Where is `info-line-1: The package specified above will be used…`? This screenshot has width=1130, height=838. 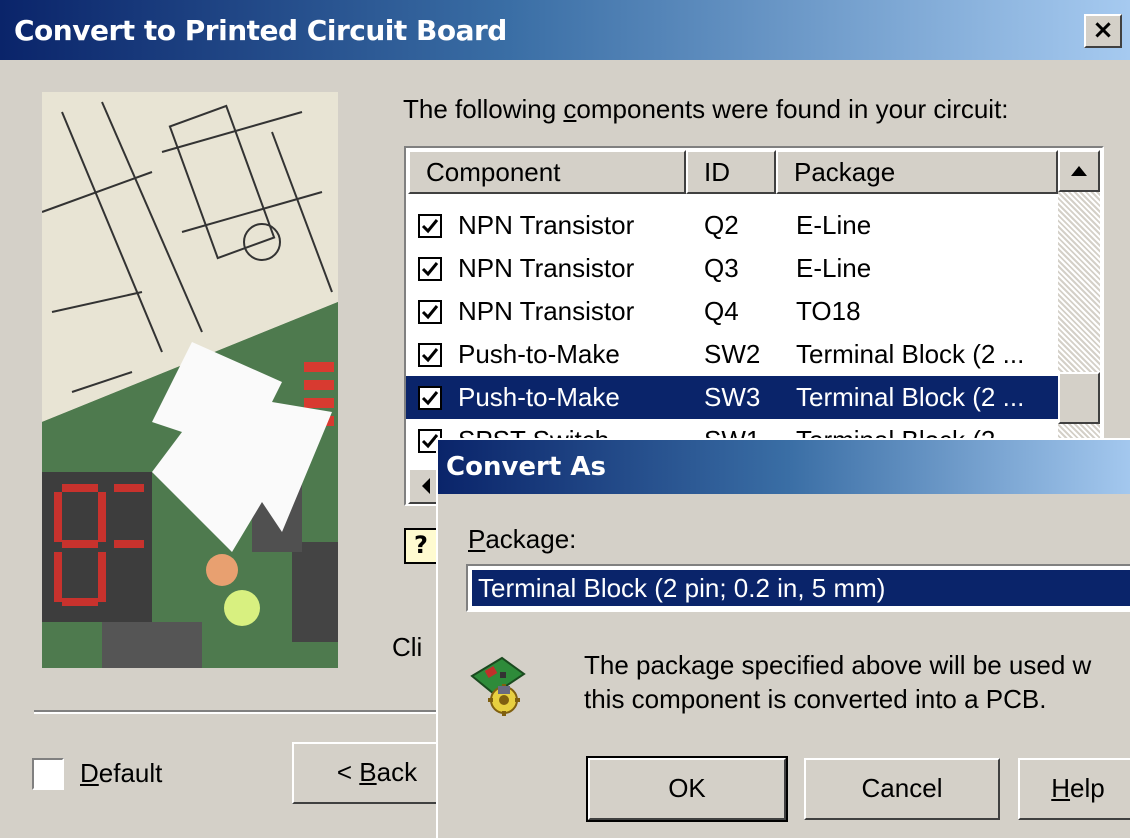 info-line-1: The package specified above will be used… is located at coordinates (838, 665).